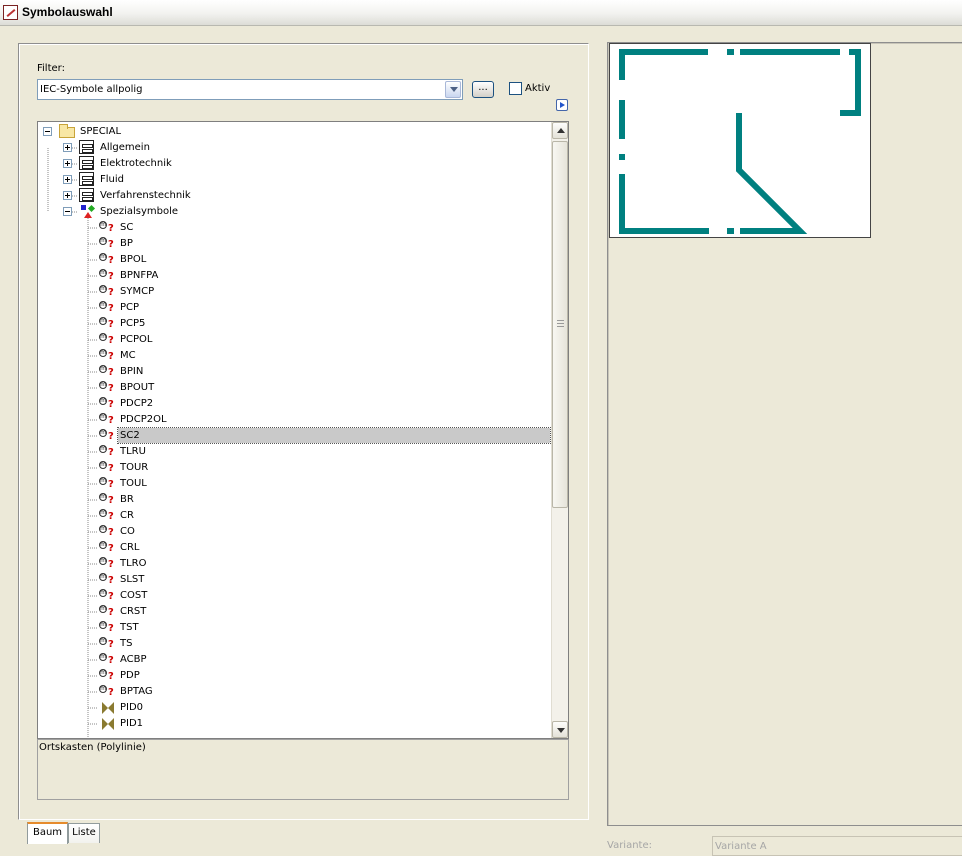 This screenshot has width=962, height=856. What do you see at coordinates (538, 88) in the screenshot?
I see `aktiv-label: Aktiv` at bounding box center [538, 88].